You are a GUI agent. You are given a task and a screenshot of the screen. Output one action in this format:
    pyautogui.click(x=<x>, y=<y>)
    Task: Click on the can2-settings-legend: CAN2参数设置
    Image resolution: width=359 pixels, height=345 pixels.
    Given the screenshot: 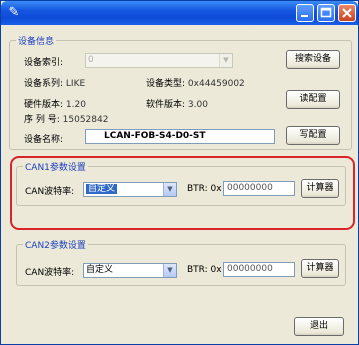 What is the action you would take?
    pyautogui.click(x=55, y=244)
    